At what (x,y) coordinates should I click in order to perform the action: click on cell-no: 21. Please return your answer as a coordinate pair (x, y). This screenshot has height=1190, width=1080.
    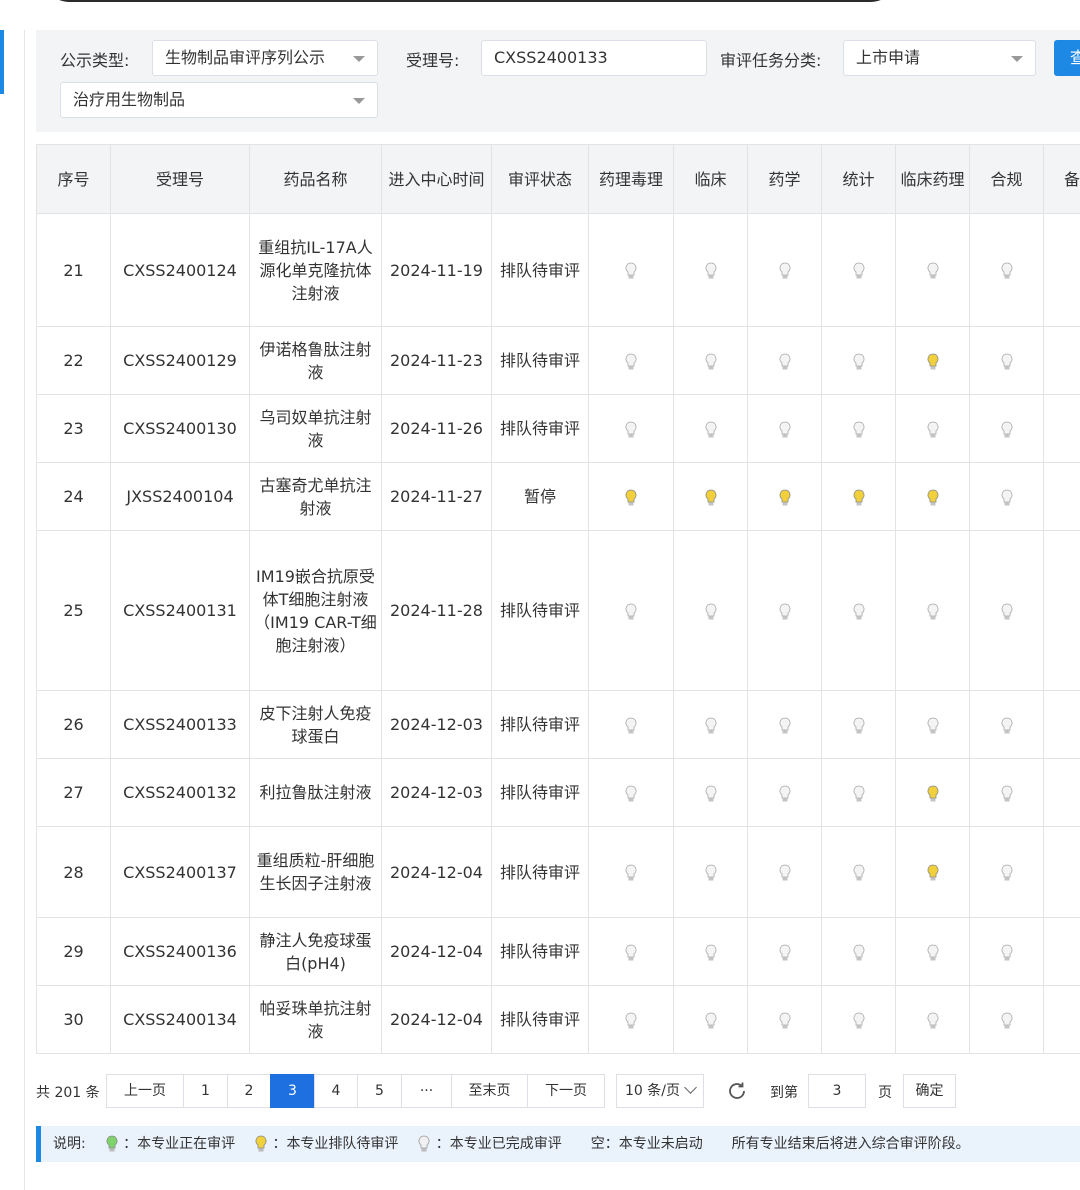
    Looking at the image, I should click on (73, 270).